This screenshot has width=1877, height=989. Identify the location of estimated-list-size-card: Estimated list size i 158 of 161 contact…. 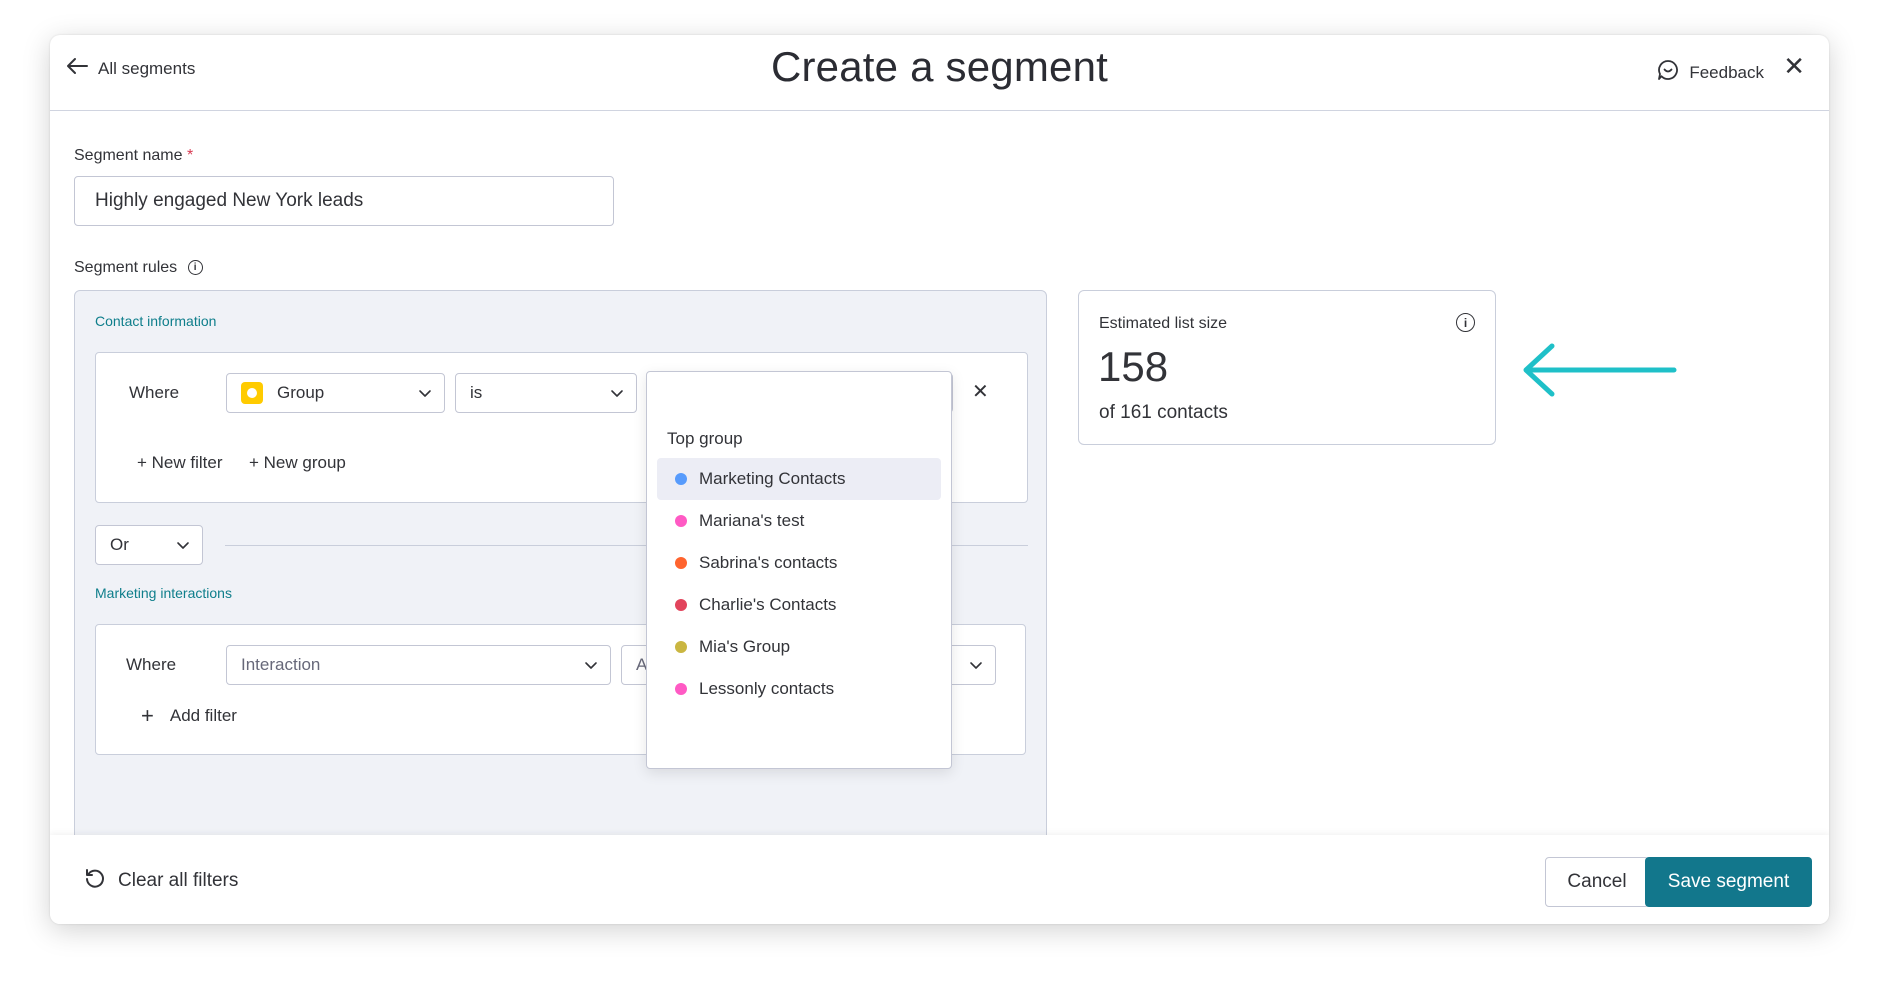
(1287, 367).